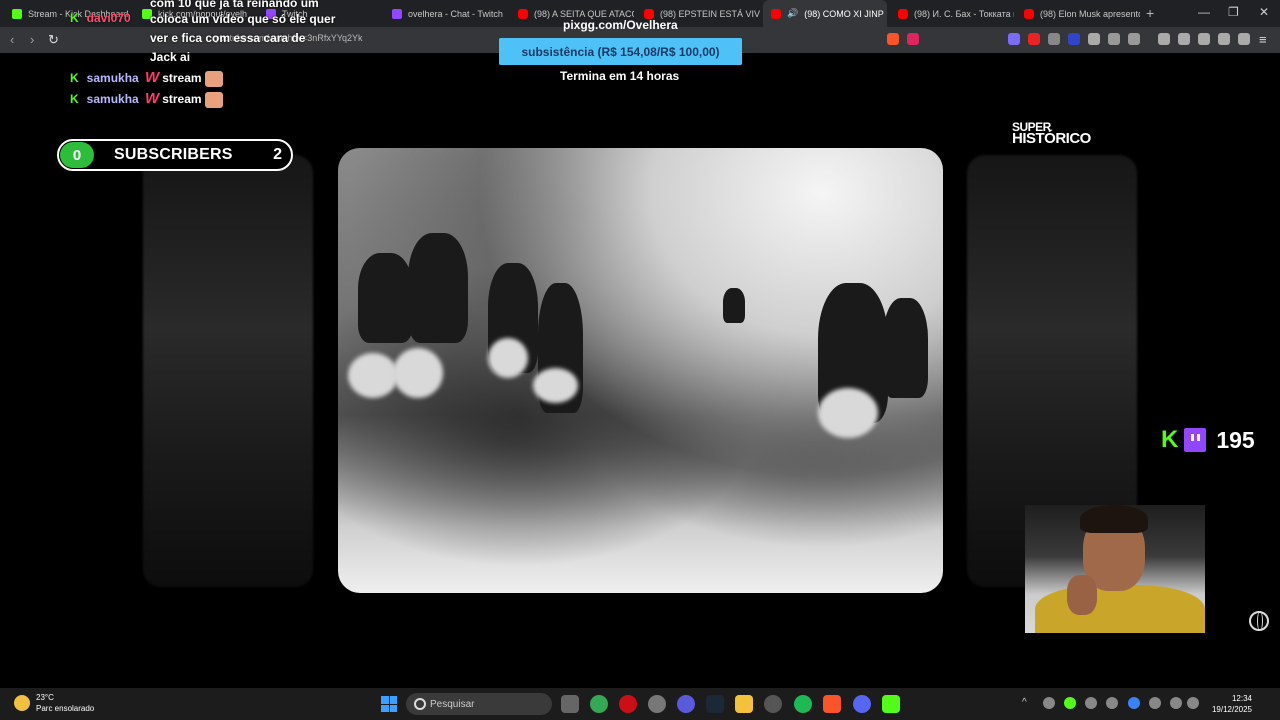 The image size is (1280, 720). What do you see at coordinates (620, 25) in the screenshot?
I see `donation-url: pixgg.com/Ovelhera` at bounding box center [620, 25].